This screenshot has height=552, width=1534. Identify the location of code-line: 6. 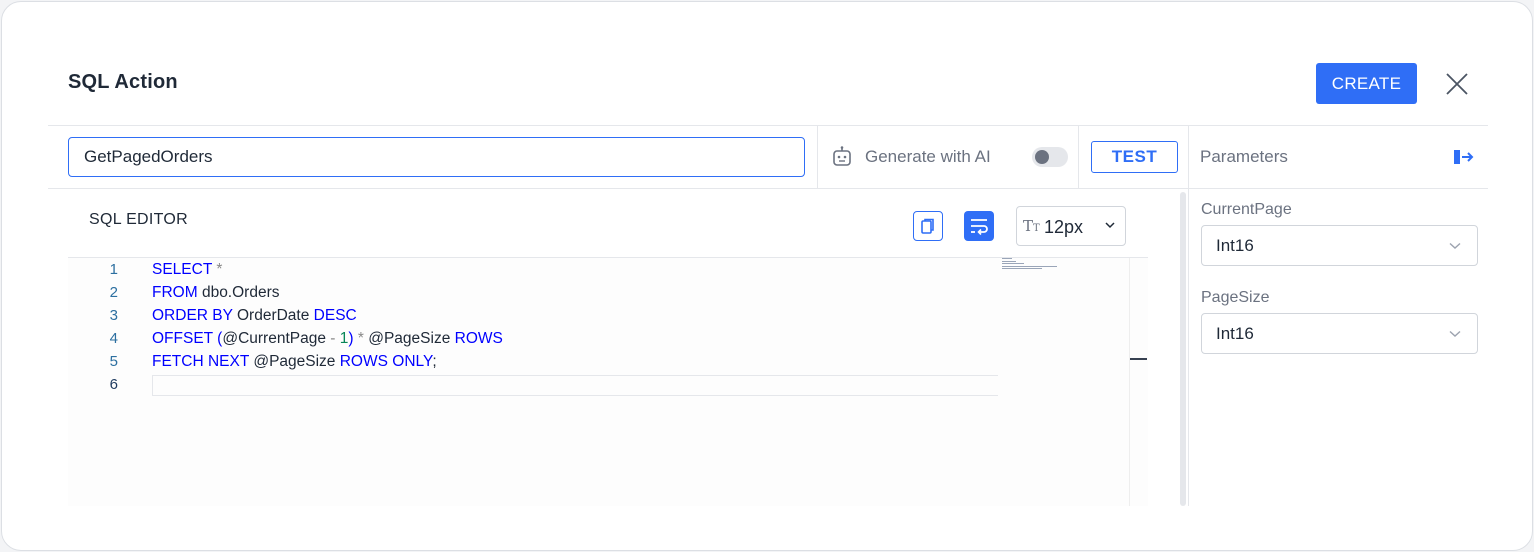
(538, 384).